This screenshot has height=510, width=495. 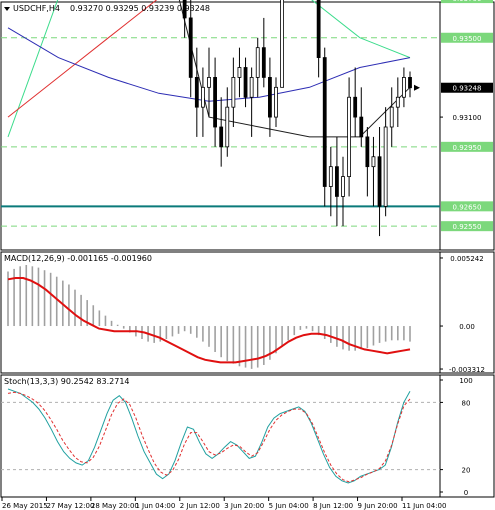 What do you see at coordinates (78, 258) in the screenshot?
I see `macd-label: MACD(12,26,9) -0.001165 -0.001960` at bounding box center [78, 258].